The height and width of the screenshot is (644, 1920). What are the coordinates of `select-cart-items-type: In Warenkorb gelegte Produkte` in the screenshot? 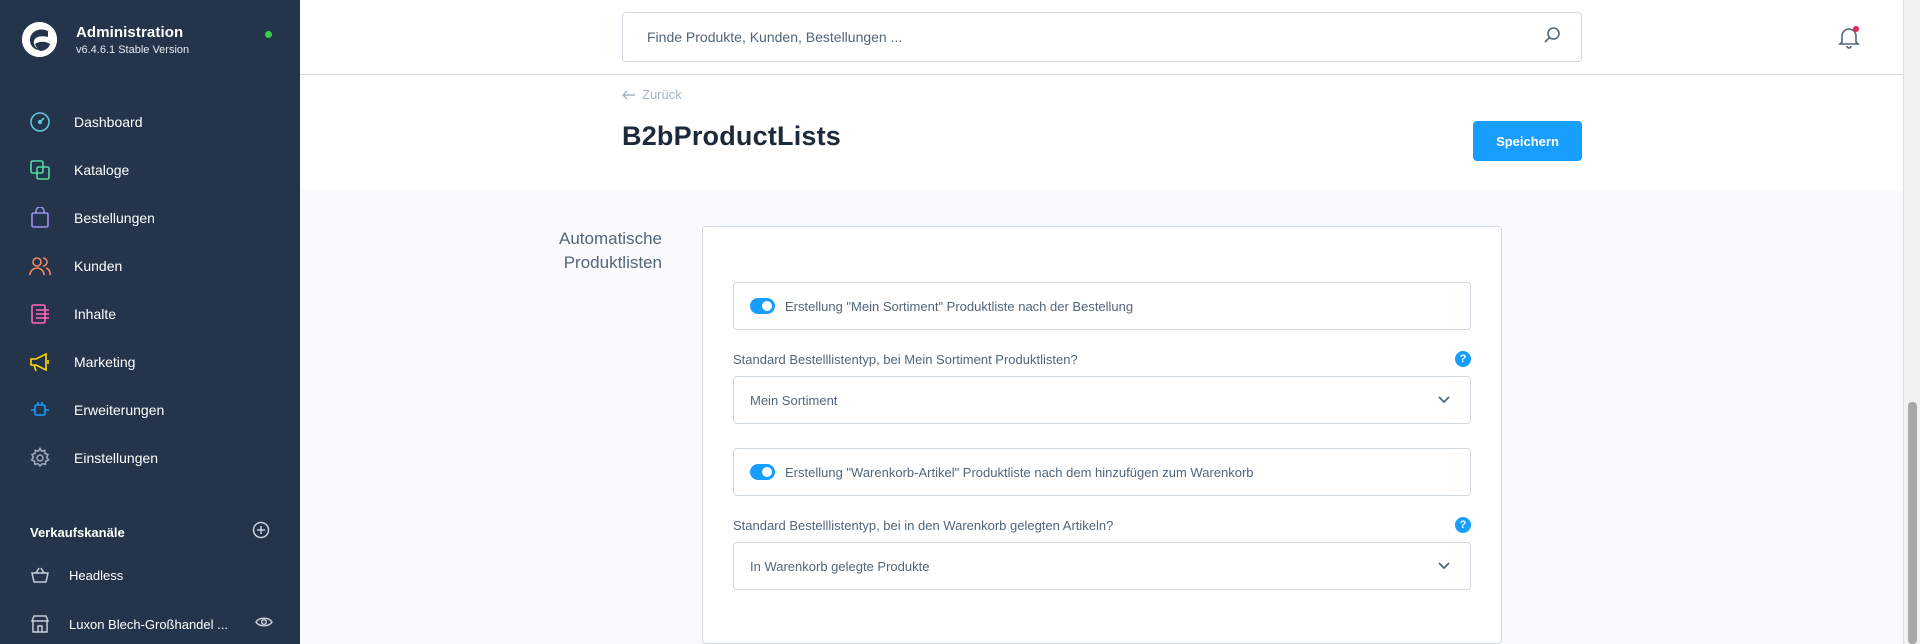 It's located at (1102, 566).